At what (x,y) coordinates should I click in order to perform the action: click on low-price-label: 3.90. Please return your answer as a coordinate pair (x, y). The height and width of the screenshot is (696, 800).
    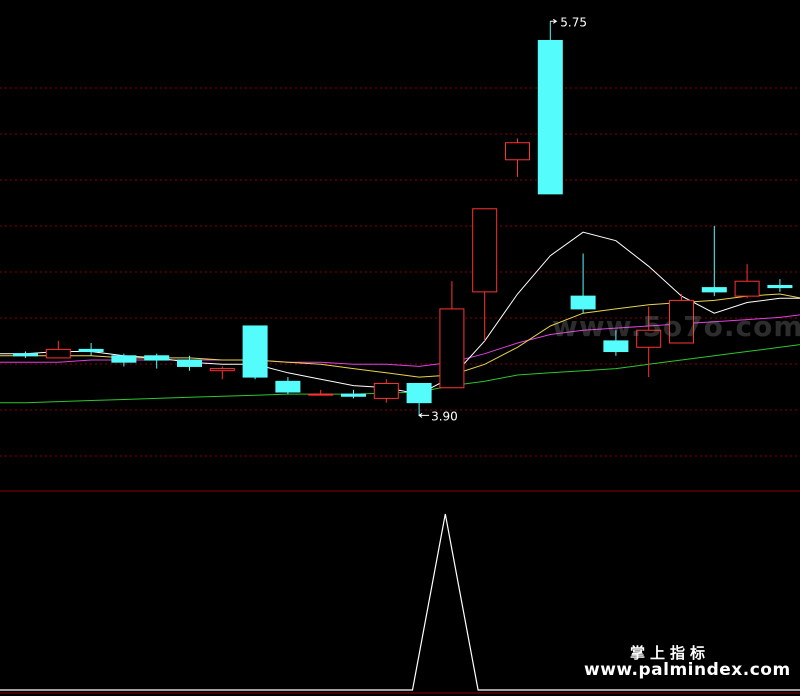
    Looking at the image, I should click on (444, 416).